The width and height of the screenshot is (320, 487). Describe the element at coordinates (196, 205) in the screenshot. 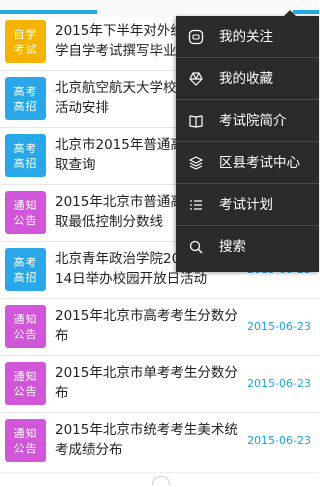

I see `list-icon` at that location.